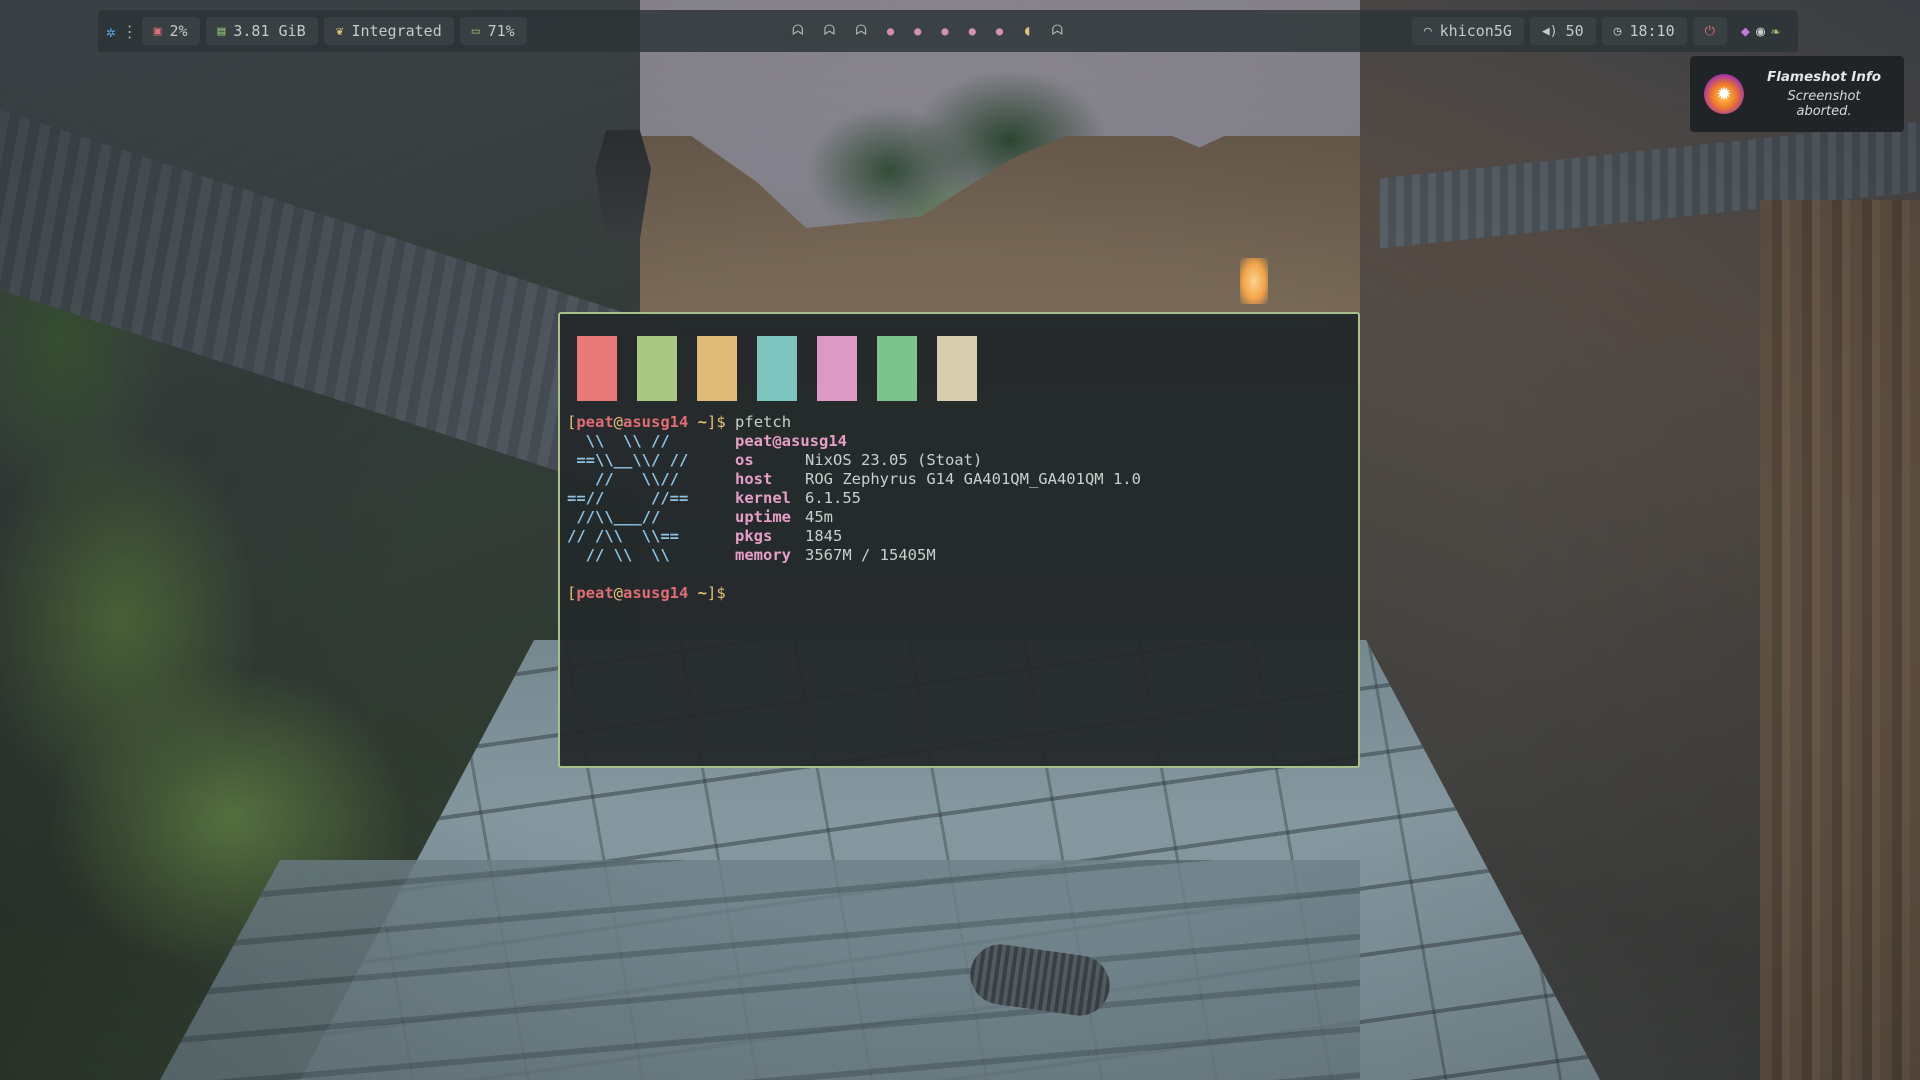 The width and height of the screenshot is (1920, 1080). I want to click on workspace-list: ᗣ ᗣ ᗣ ● ● ● ● ● ◖ ᗣ, so click(928, 31).